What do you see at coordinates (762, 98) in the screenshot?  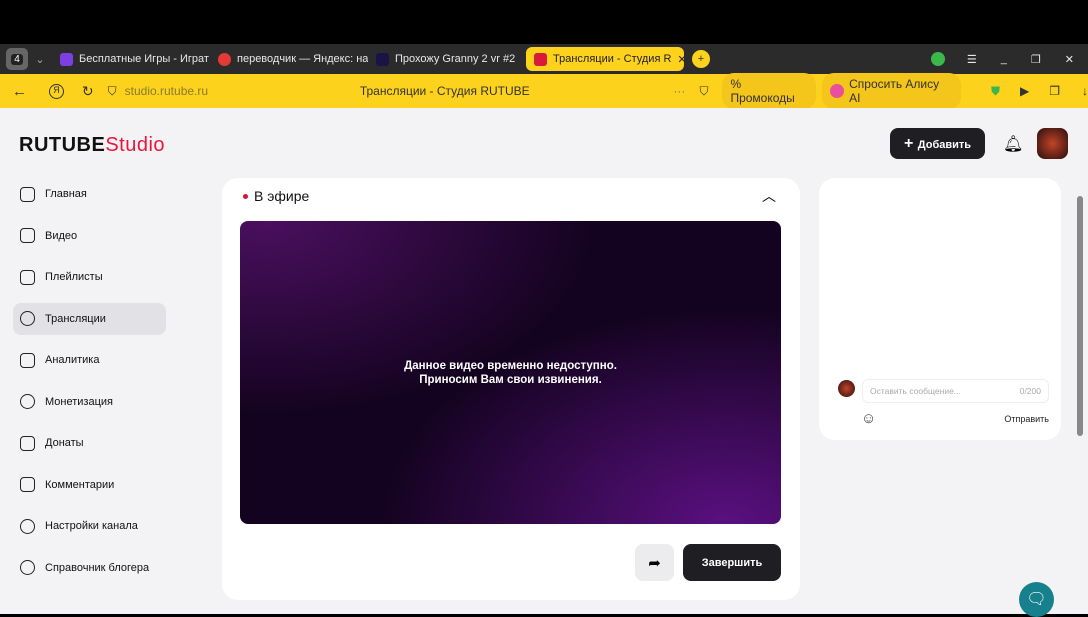 I see `promo-label: Промокоды` at bounding box center [762, 98].